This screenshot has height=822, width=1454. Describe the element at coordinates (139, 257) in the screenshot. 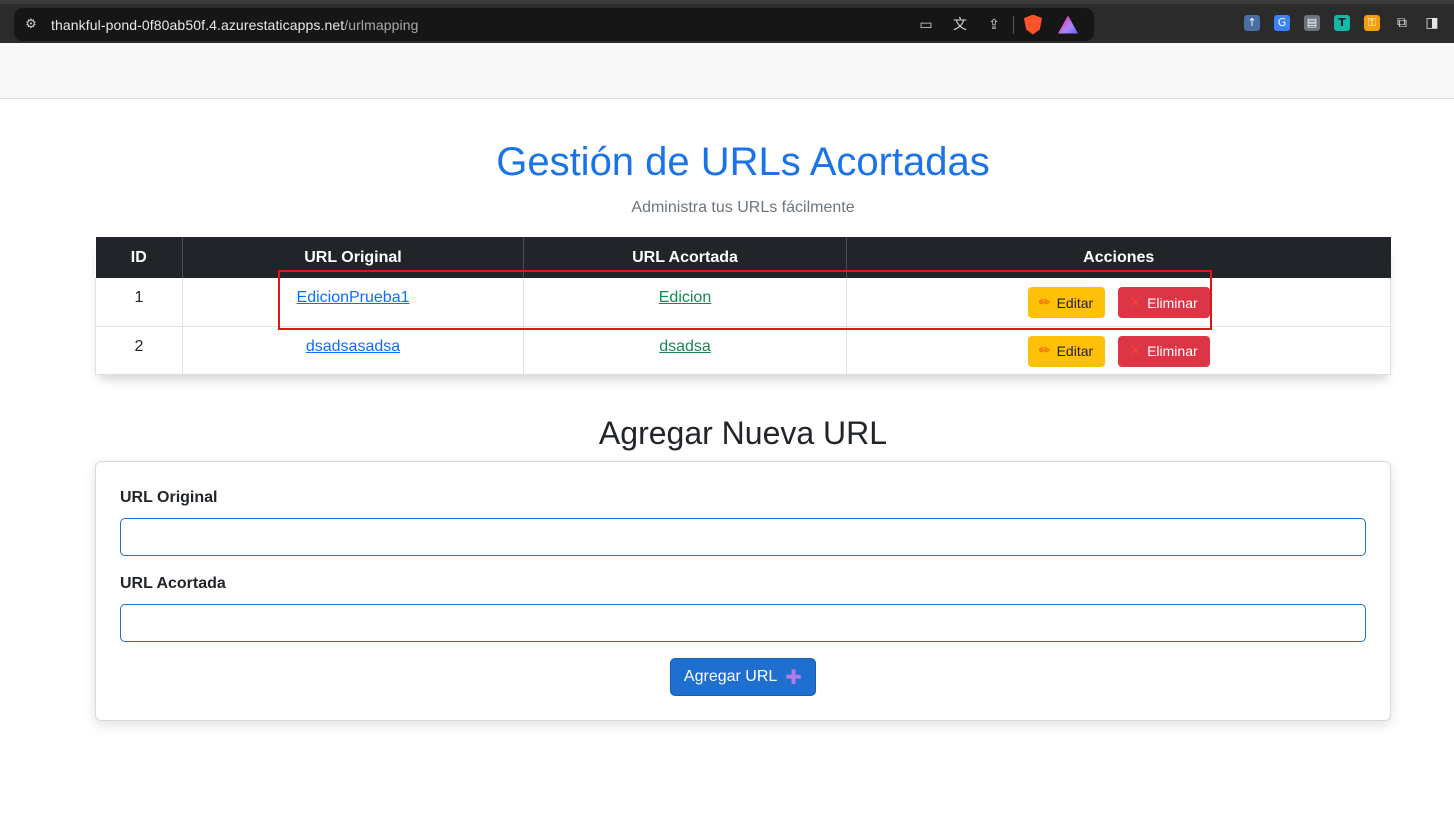

I see `header-id: ID` at that location.